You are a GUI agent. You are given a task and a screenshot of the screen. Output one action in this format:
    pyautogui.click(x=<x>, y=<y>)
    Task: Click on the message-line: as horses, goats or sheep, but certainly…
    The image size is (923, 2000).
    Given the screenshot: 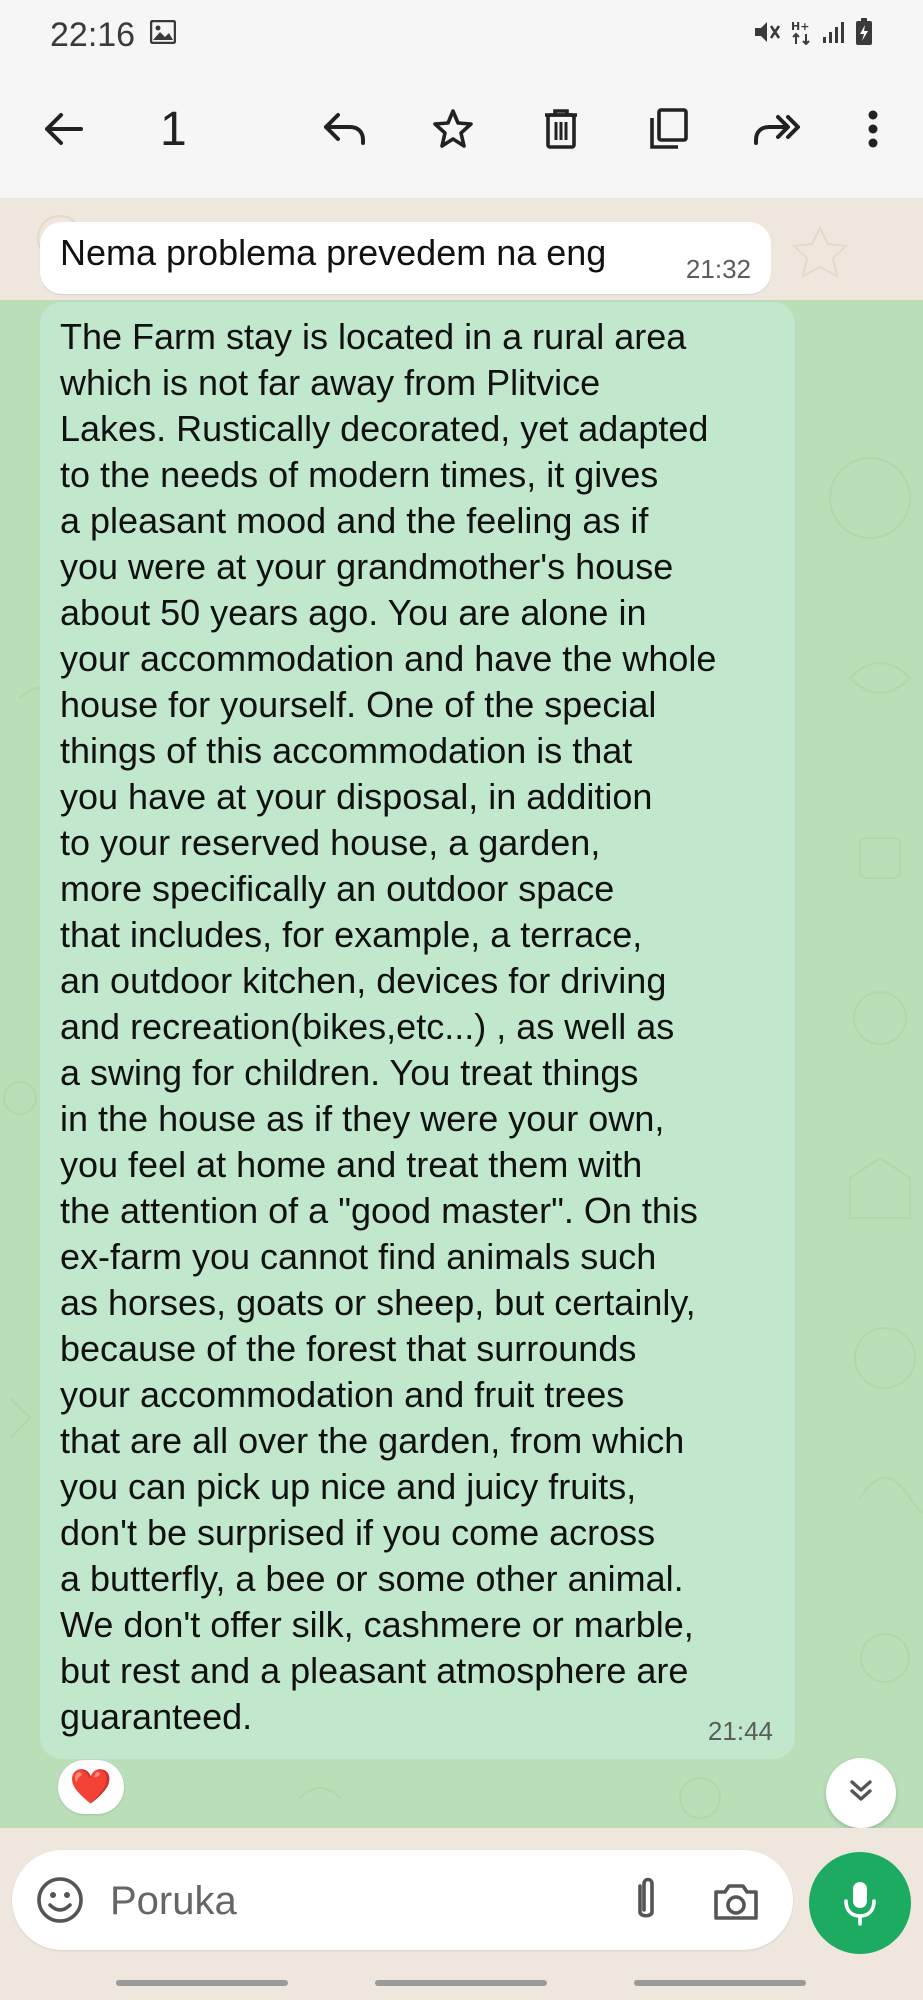 What is the action you would take?
    pyautogui.click(x=378, y=1302)
    